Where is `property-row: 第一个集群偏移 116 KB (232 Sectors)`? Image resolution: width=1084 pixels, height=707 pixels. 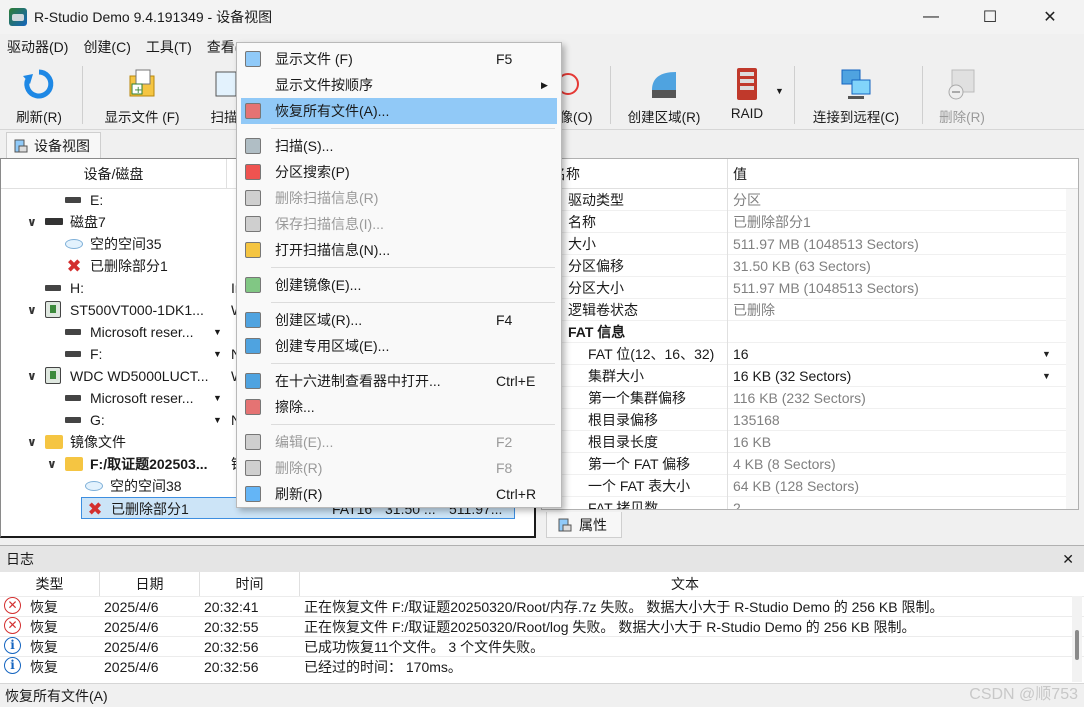 property-row: 第一个集群偏移 116 KB (232 Sectors) is located at coordinates (810, 398).